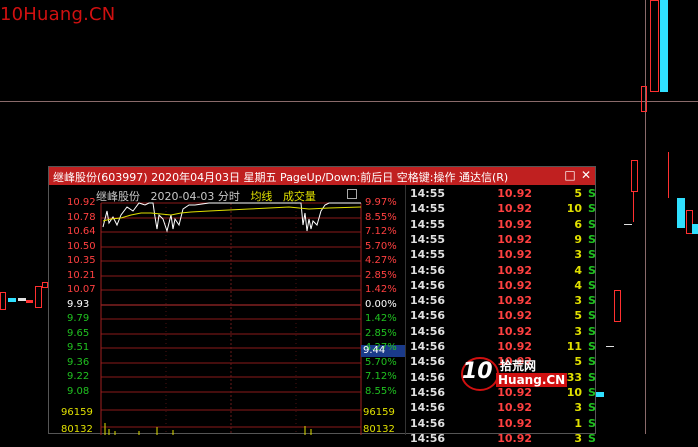 This screenshot has width=698, height=447. Describe the element at coordinates (78, 333) in the screenshot. I see `price-axis-label: 9.65` at that location.